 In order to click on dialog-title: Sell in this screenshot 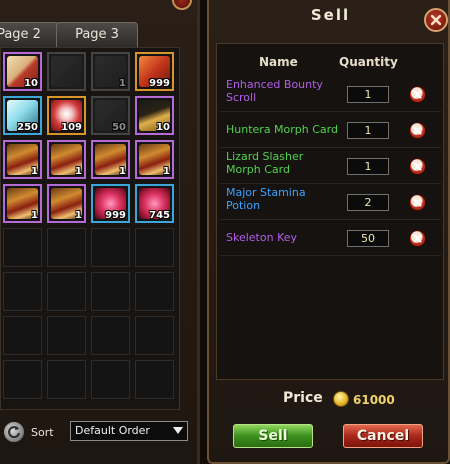, I will do `click(330, 15)`.